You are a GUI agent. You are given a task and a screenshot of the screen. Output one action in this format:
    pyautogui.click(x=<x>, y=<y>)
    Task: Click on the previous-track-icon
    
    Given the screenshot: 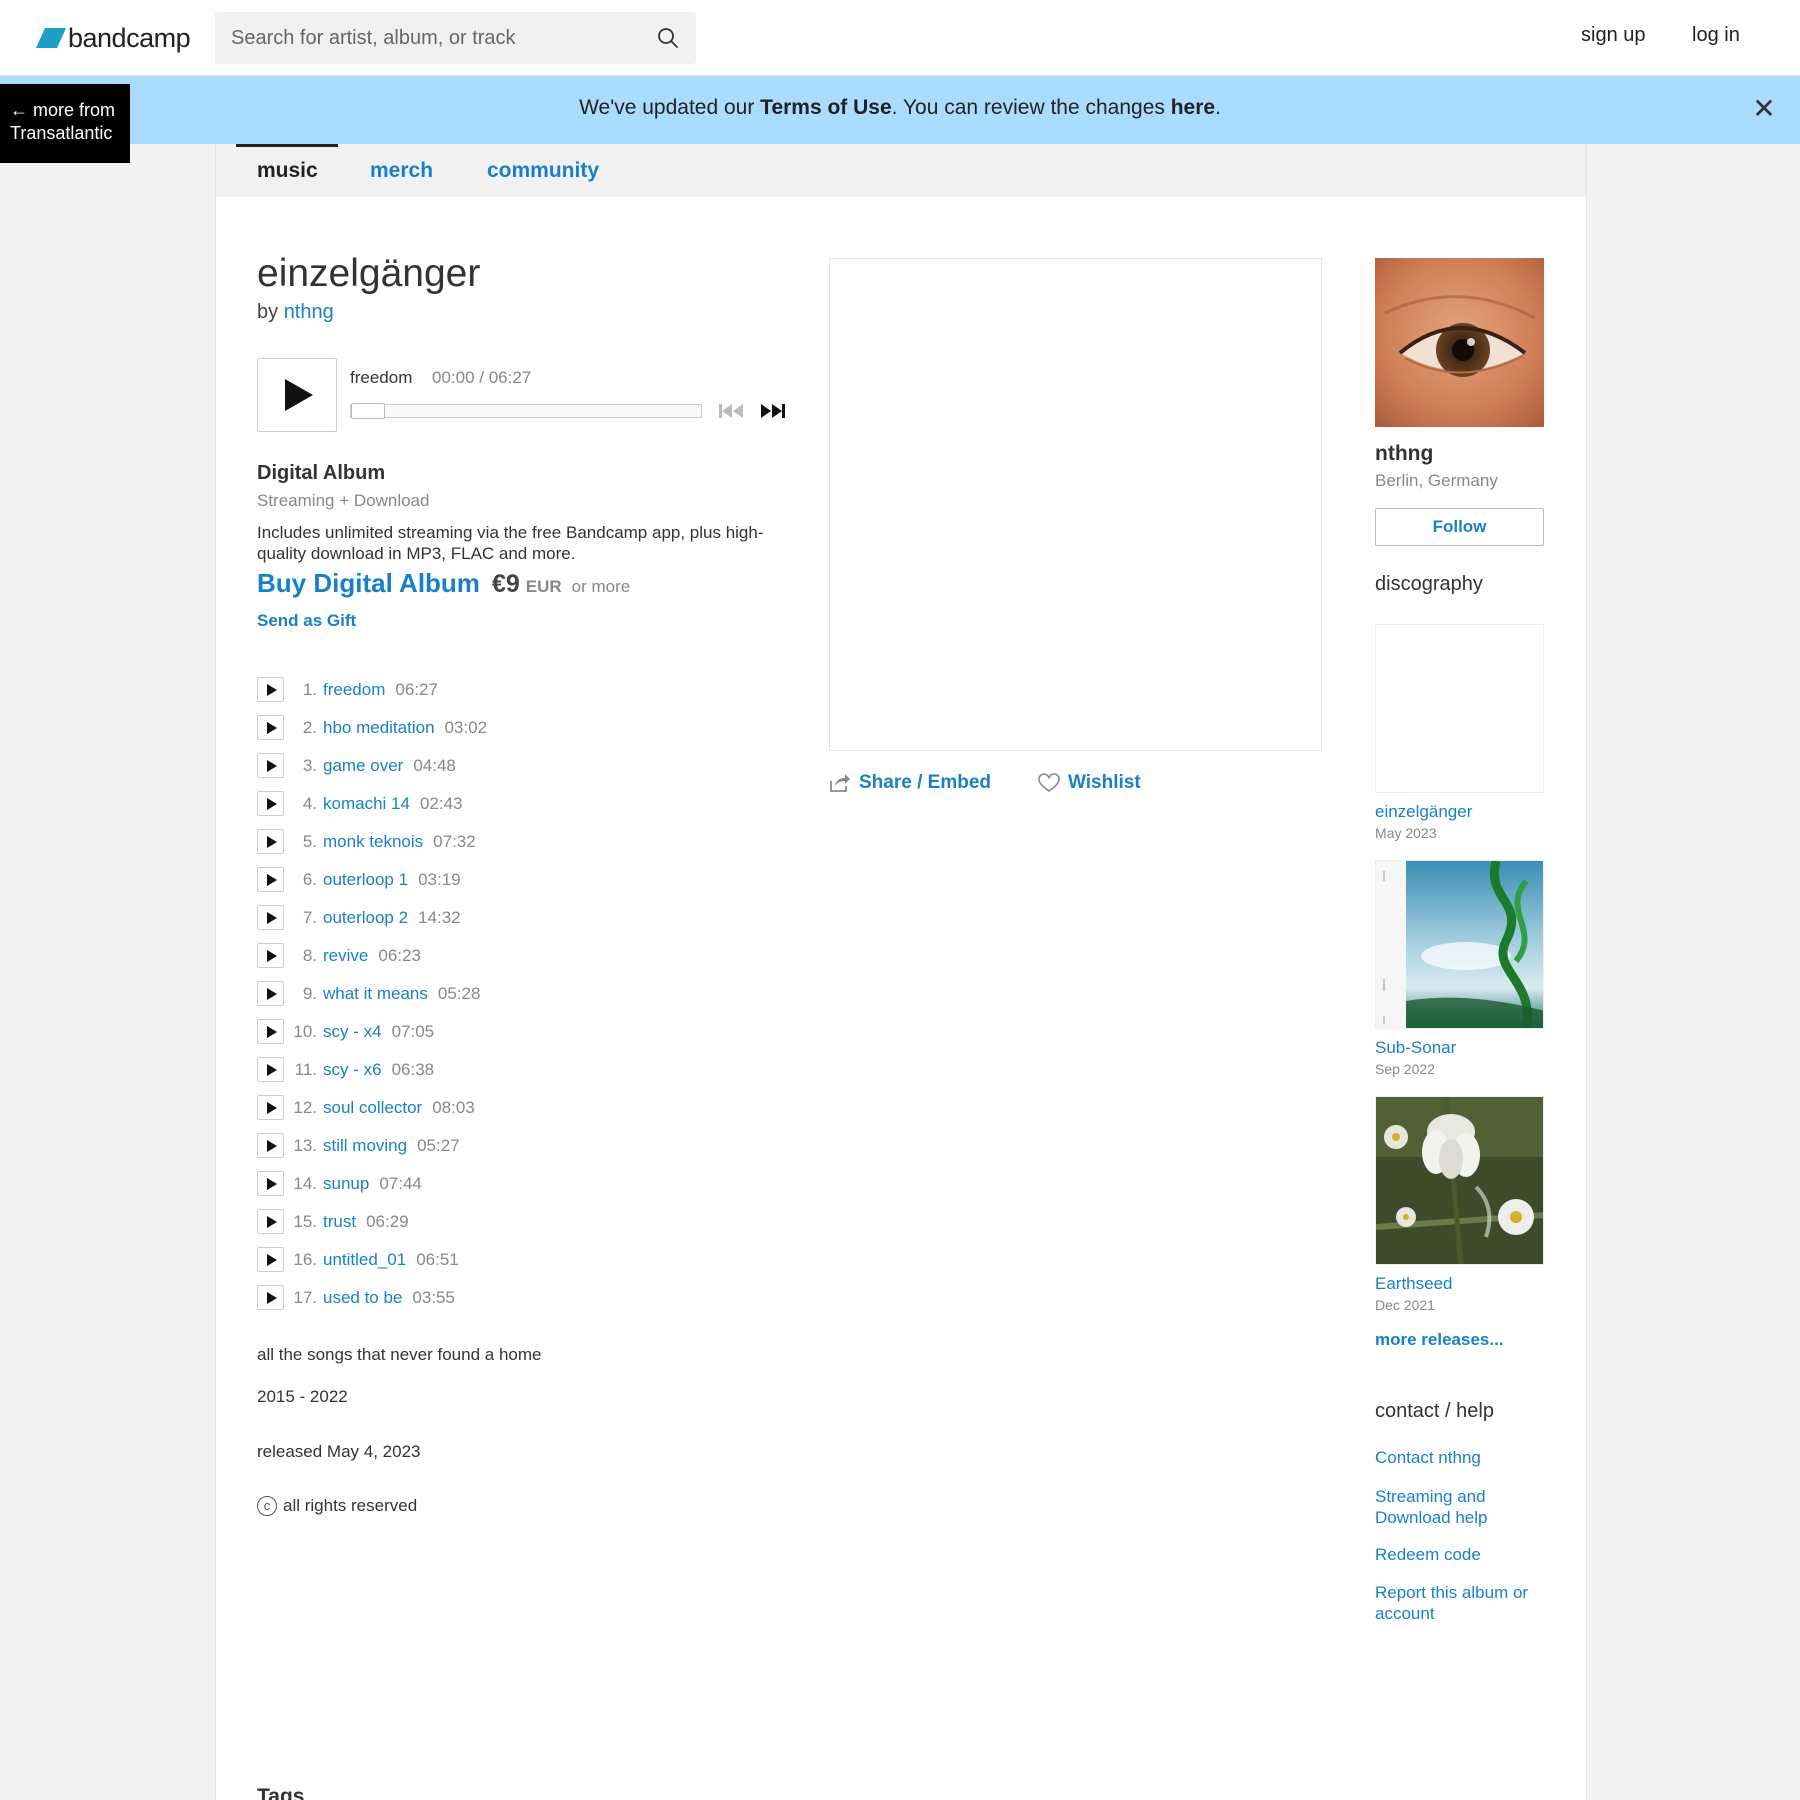 What is the action you would take?
    pyautogui.click(x=731, y=411)
    